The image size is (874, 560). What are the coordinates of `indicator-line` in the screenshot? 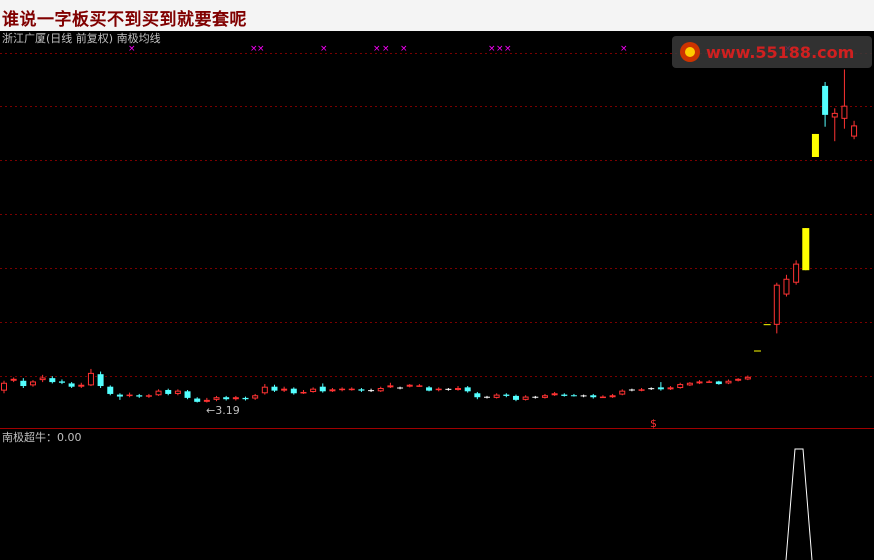 It's located at (799, 504).